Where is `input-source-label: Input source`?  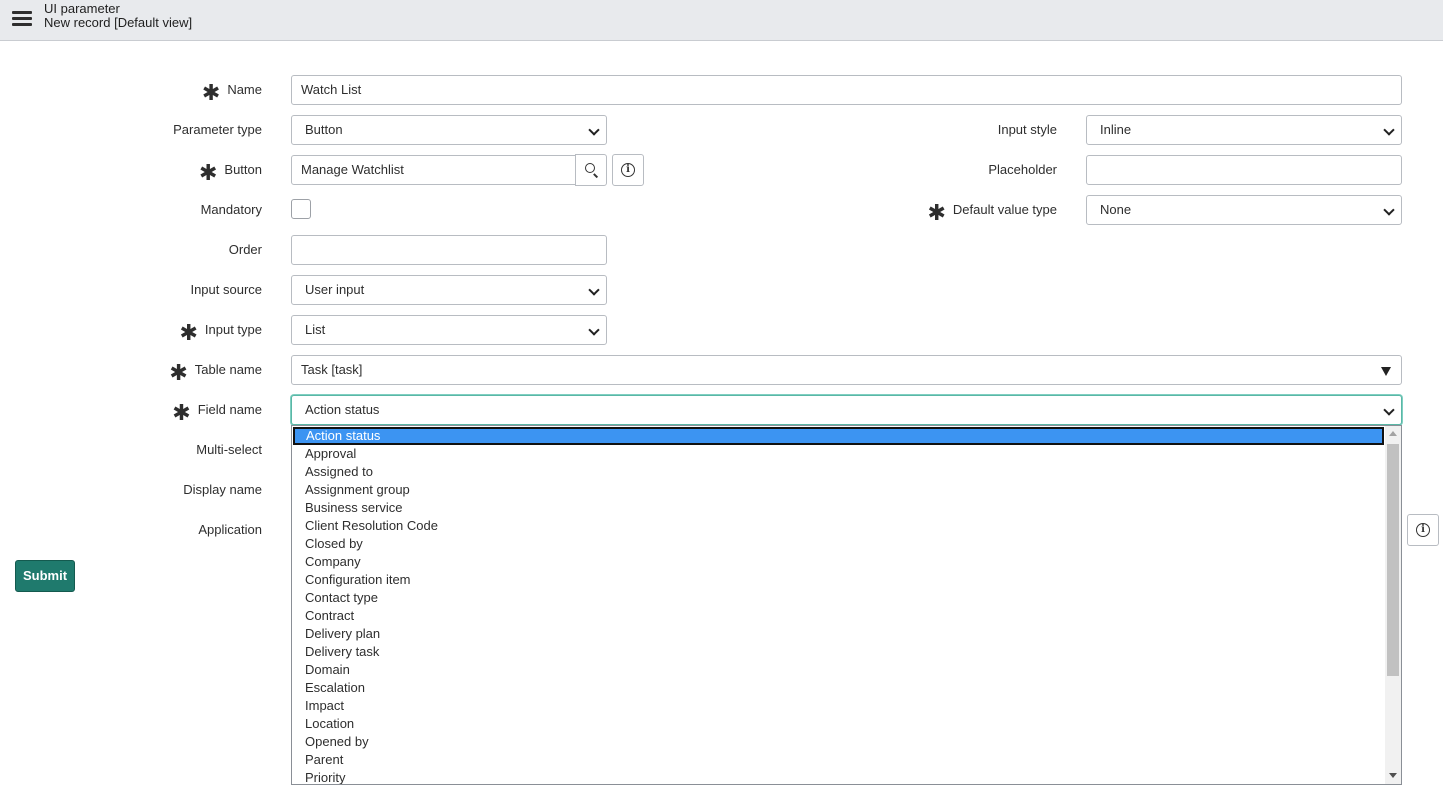
input-source-label: Input source is located at coordinates (226, 289).